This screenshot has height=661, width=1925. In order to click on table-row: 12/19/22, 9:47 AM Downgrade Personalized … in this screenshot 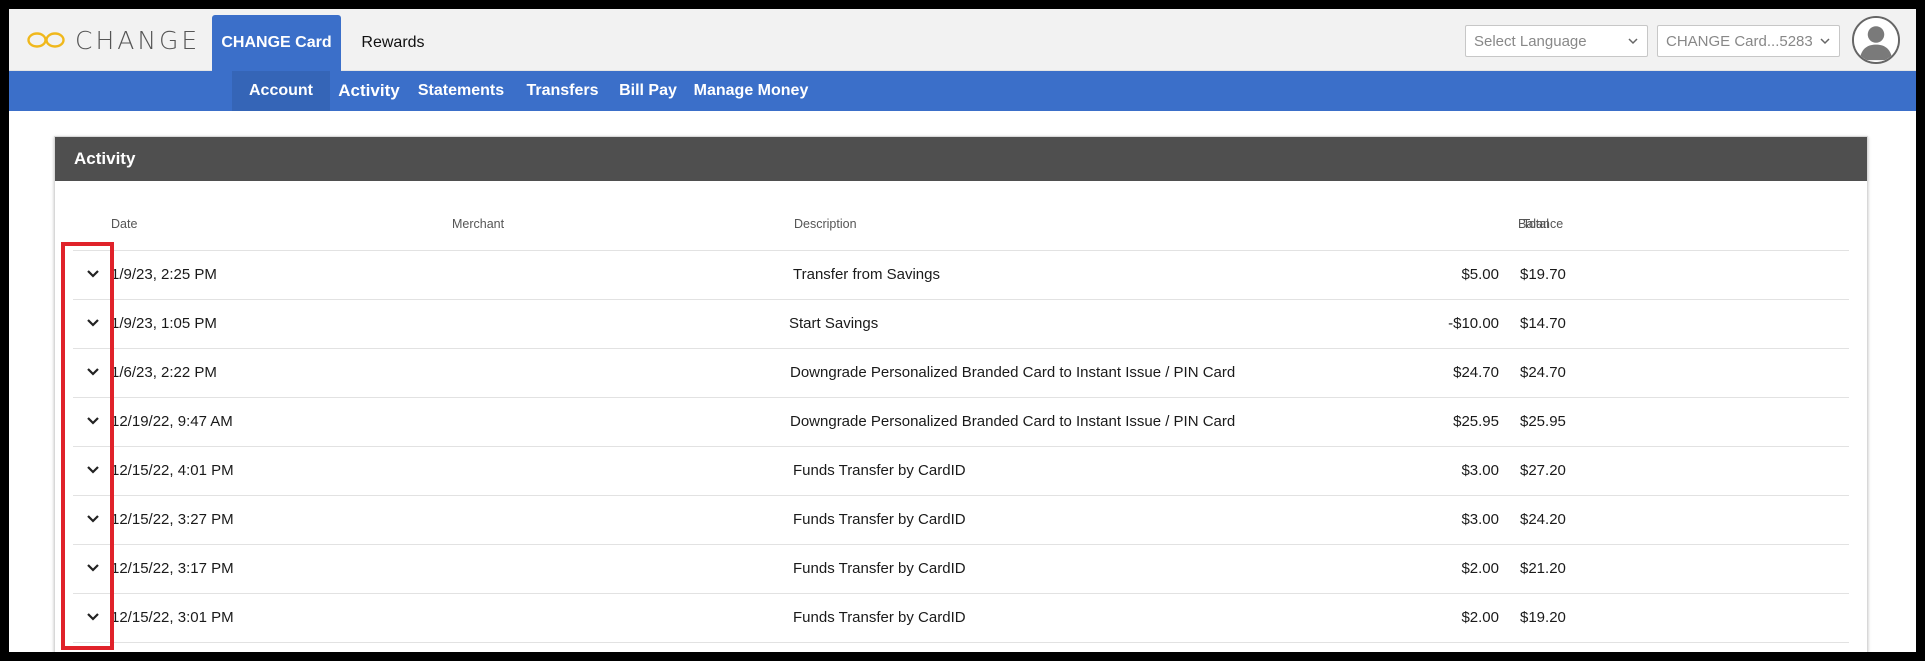, I will do `click(961, 422)`.